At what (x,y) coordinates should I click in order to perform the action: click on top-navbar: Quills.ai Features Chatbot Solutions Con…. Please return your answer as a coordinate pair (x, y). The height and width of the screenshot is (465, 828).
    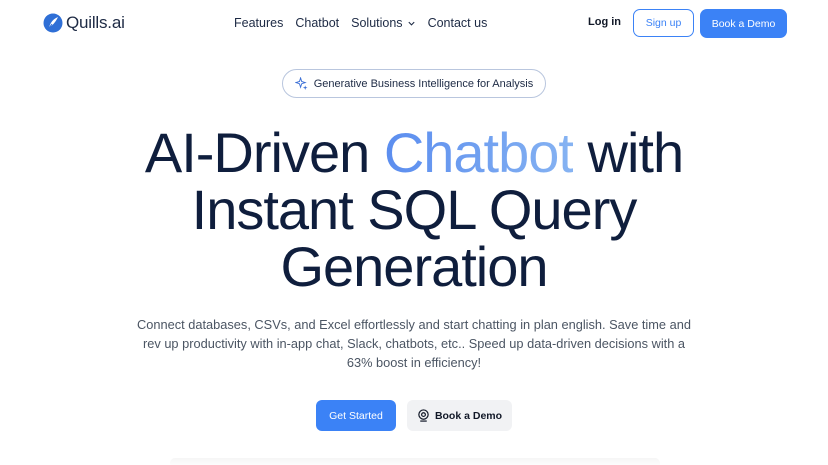
    Looking at the image, I should click on (414, 23).